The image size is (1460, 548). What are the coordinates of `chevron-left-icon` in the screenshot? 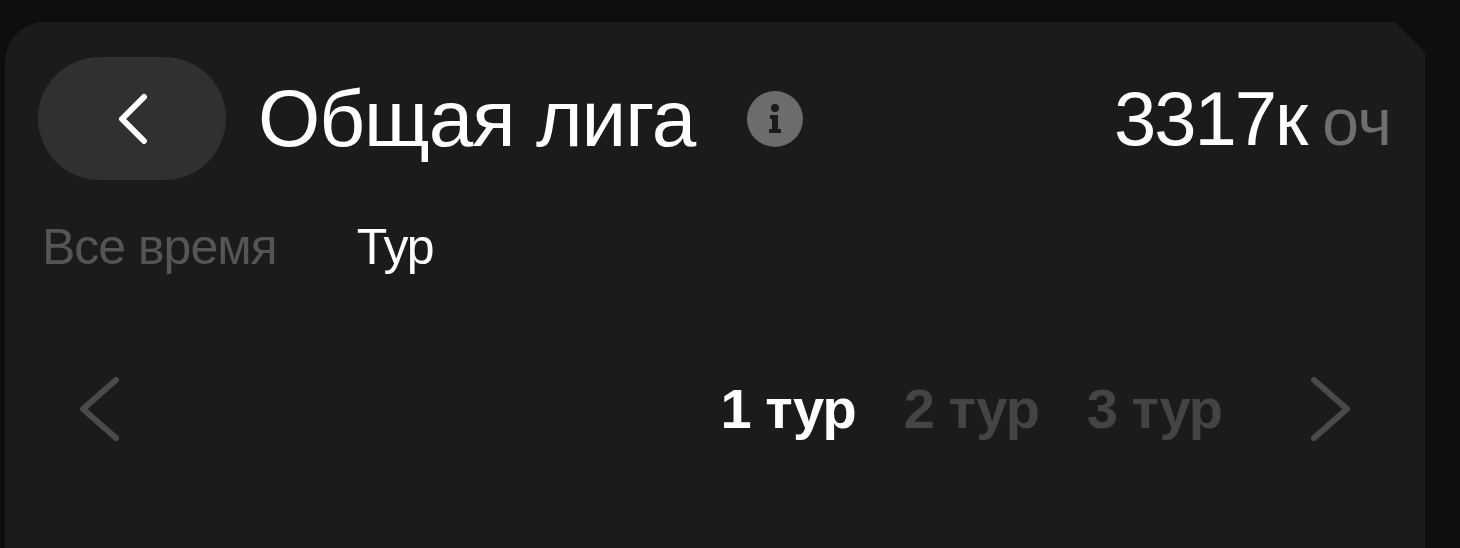 It's located at (99, 408).